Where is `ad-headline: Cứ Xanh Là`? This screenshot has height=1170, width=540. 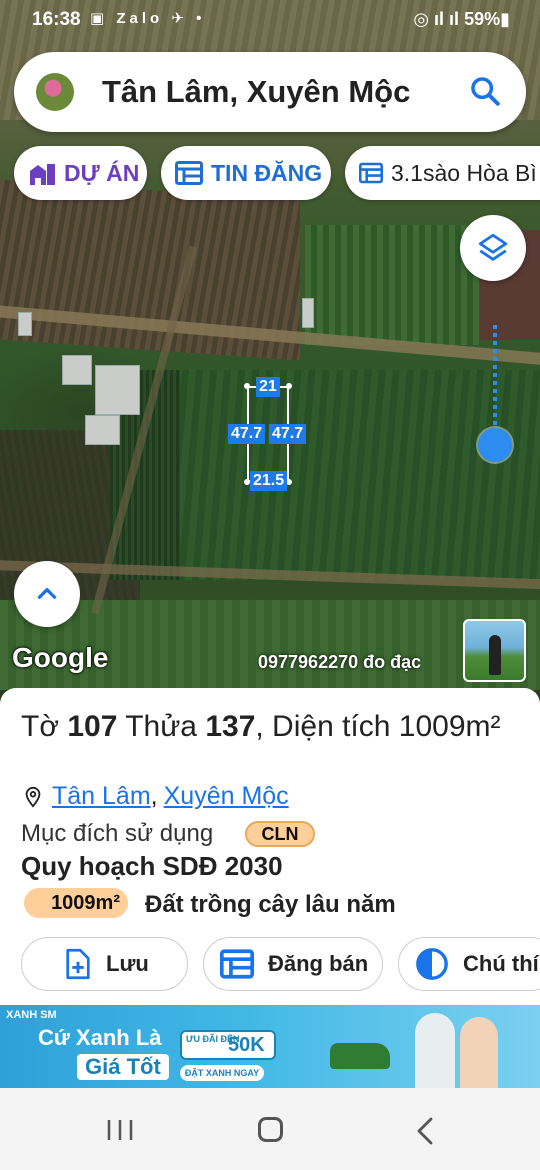 ad-headline: Cứ Xanh Là is located at coordinates (100, 1037).